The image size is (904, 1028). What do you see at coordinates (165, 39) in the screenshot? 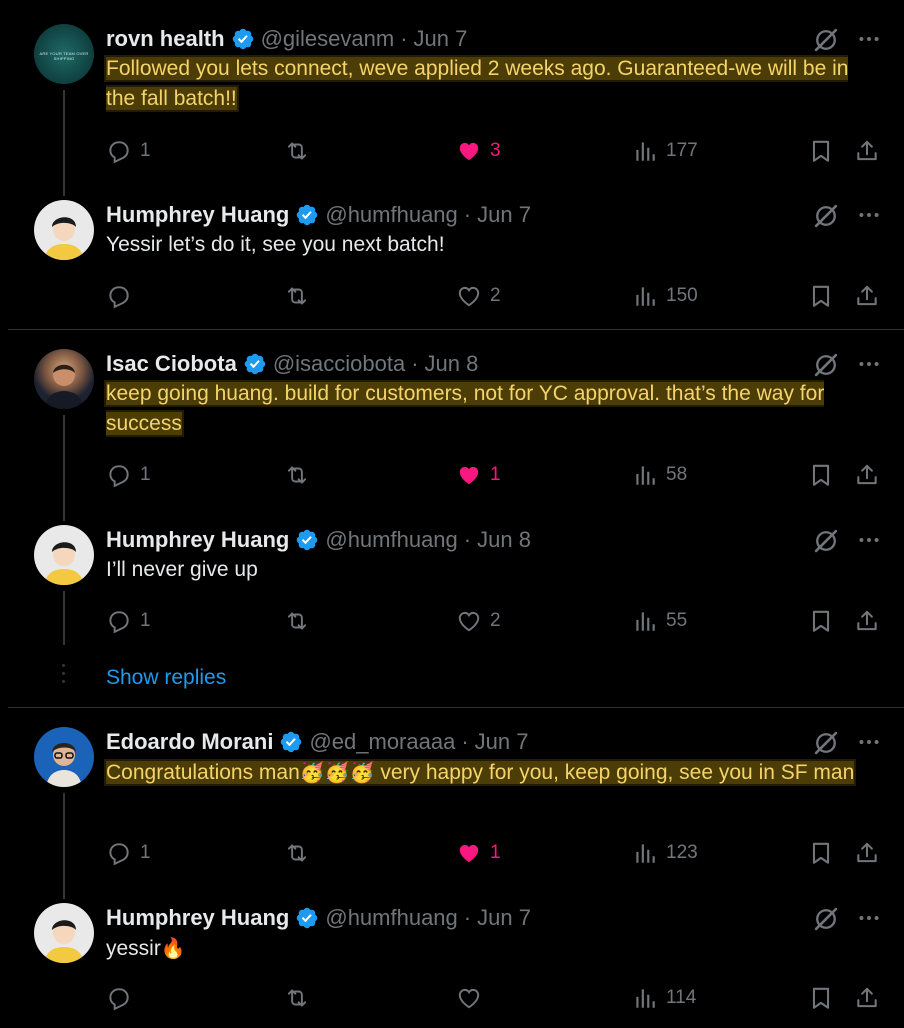
I see `display-name: rovn health` at bounding box center [165, 39].